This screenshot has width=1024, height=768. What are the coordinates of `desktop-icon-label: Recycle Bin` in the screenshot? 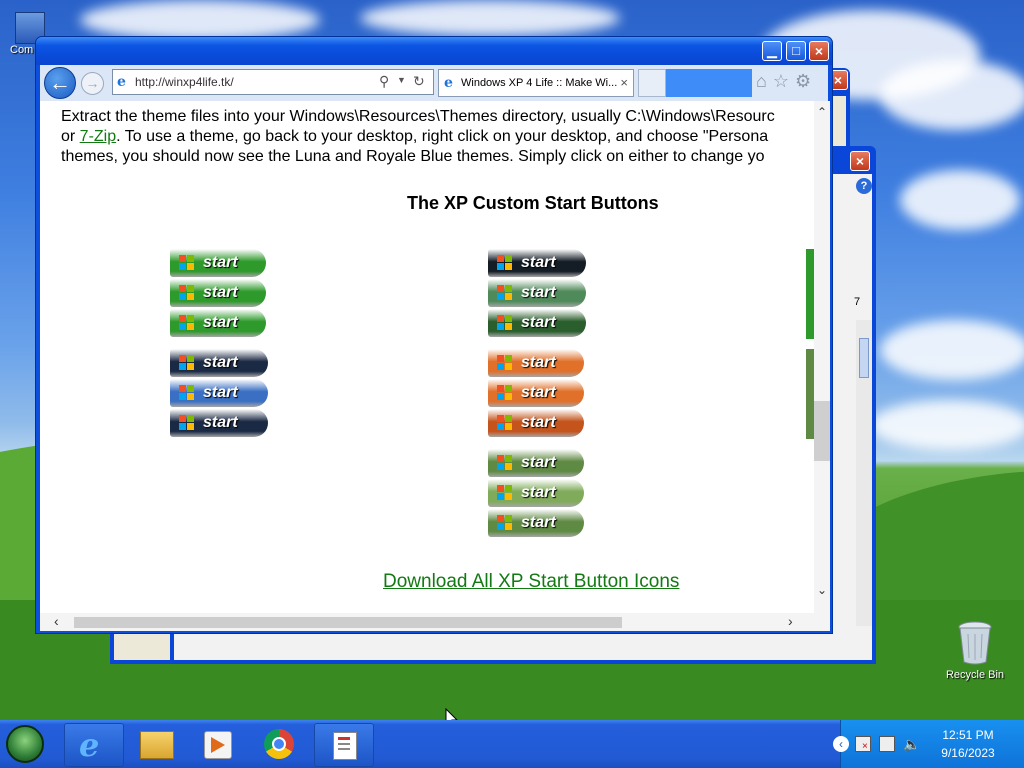 It's located at (975, 675).